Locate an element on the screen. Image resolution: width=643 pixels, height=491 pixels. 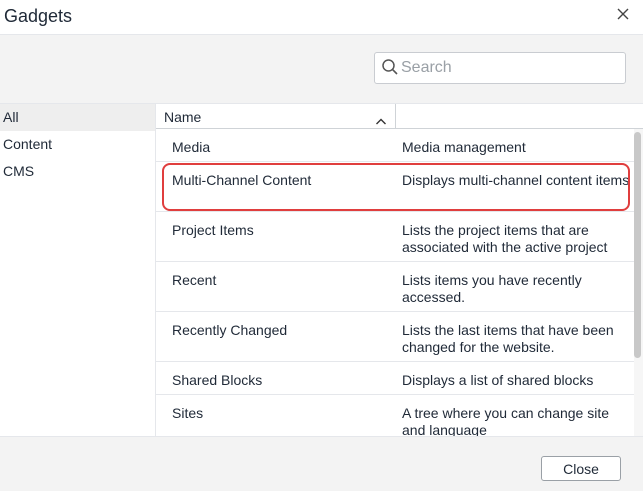
gadget-name: Sites is located at coordinates (188, 413).